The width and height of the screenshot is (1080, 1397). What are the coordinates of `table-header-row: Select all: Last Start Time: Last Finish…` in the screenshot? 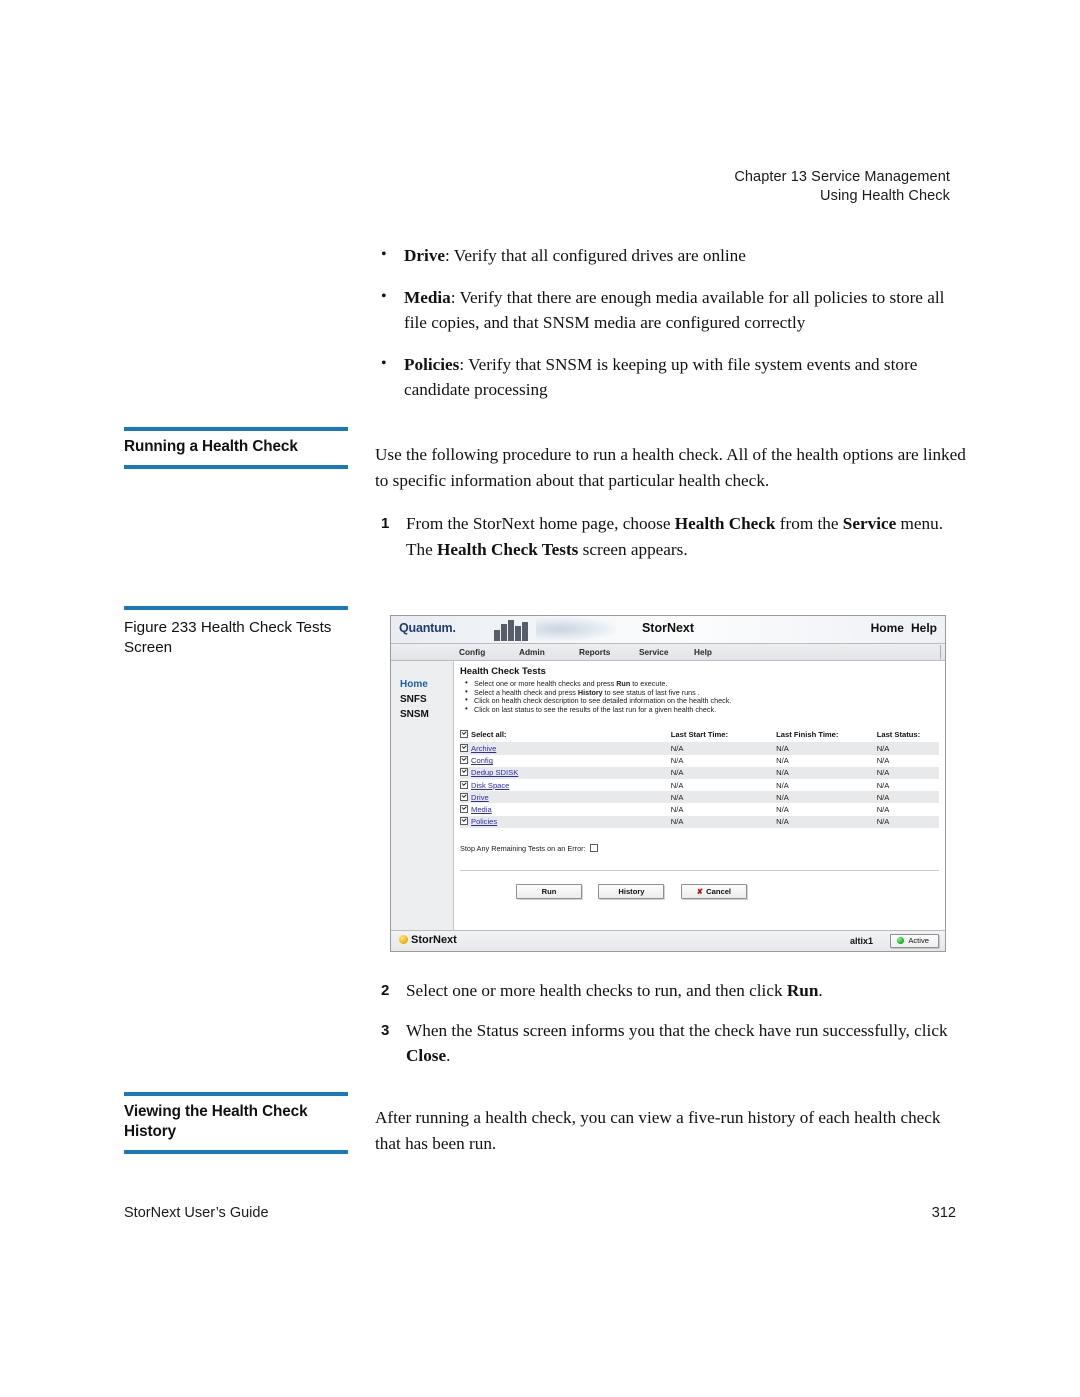 It's located at (699, 735).